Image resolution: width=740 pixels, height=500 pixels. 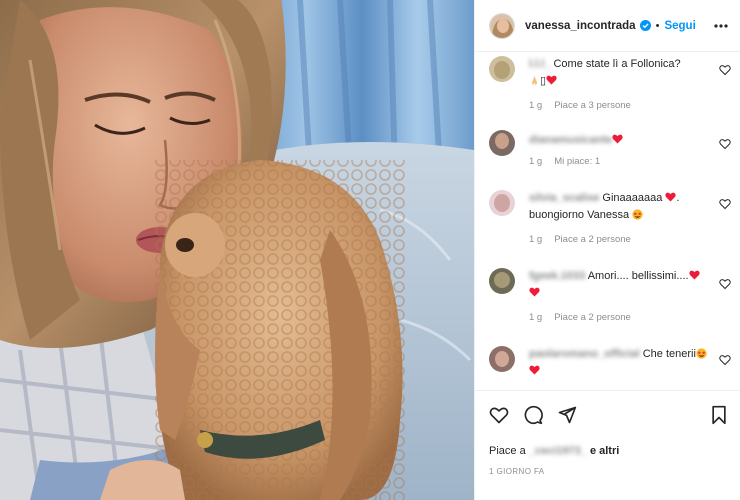 What do you see at coordinates (558, 451) in the screenshot?
I see `likes-username: _ceci1973_` at bounding box center [558, 451].